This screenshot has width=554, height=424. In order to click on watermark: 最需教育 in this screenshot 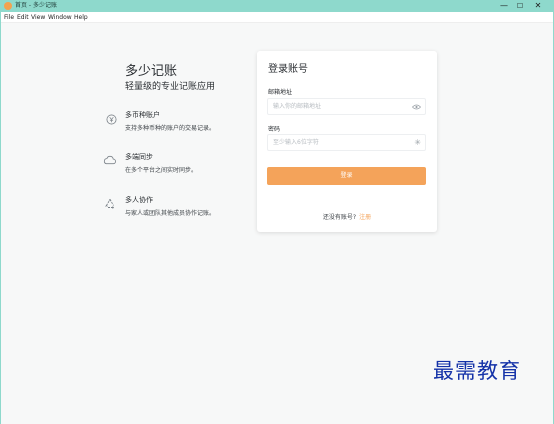, I will do `click(477, 371)`.